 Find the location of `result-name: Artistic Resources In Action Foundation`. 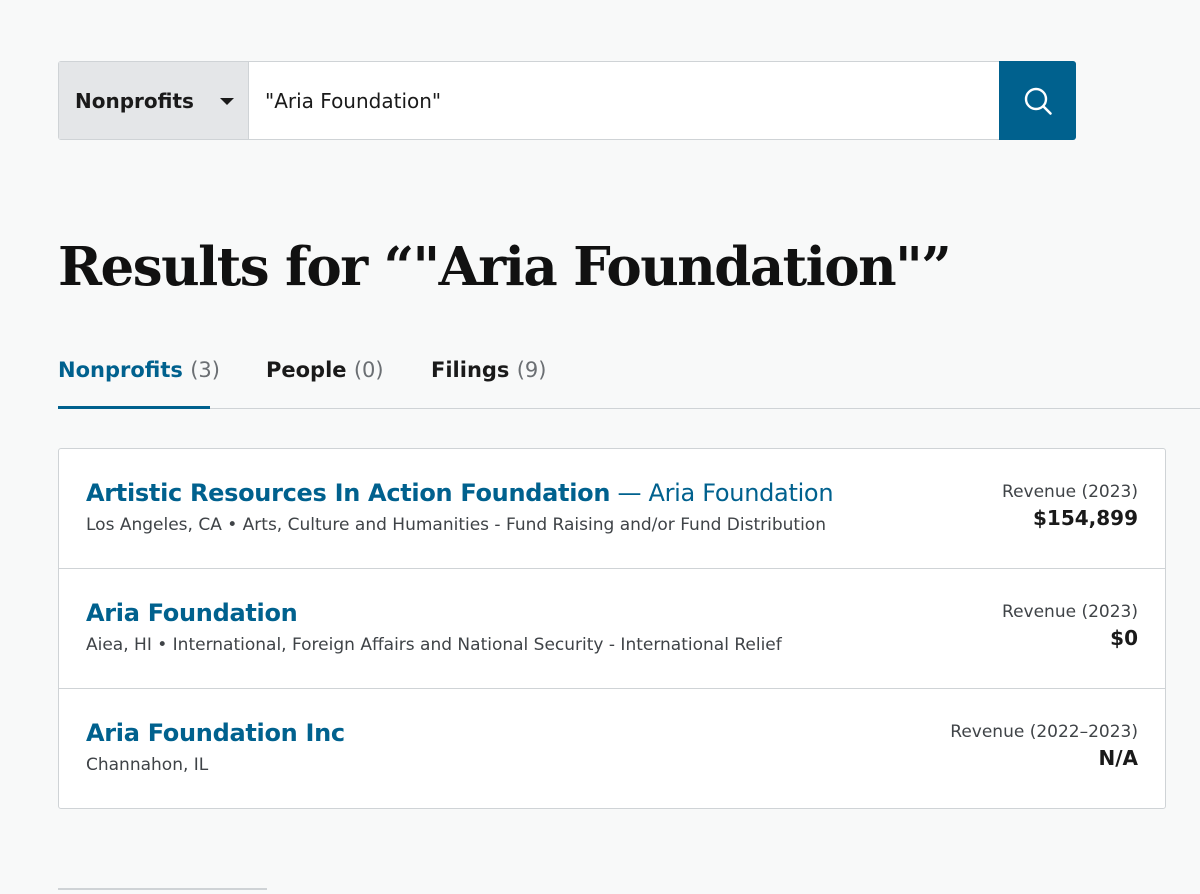

result-name: Artistic Resources In Action Foundation is located at coordinates (348, 493).